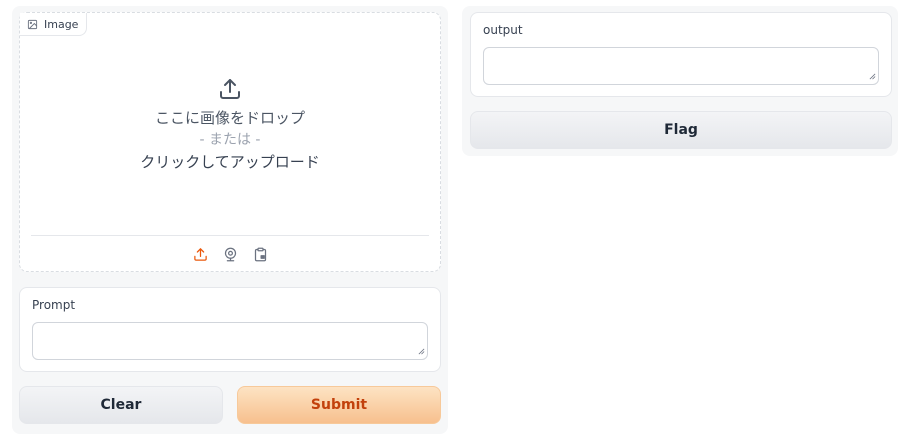 This screenshot has height=442, width=900. I want to click on output-textbox, so click(681, 66).